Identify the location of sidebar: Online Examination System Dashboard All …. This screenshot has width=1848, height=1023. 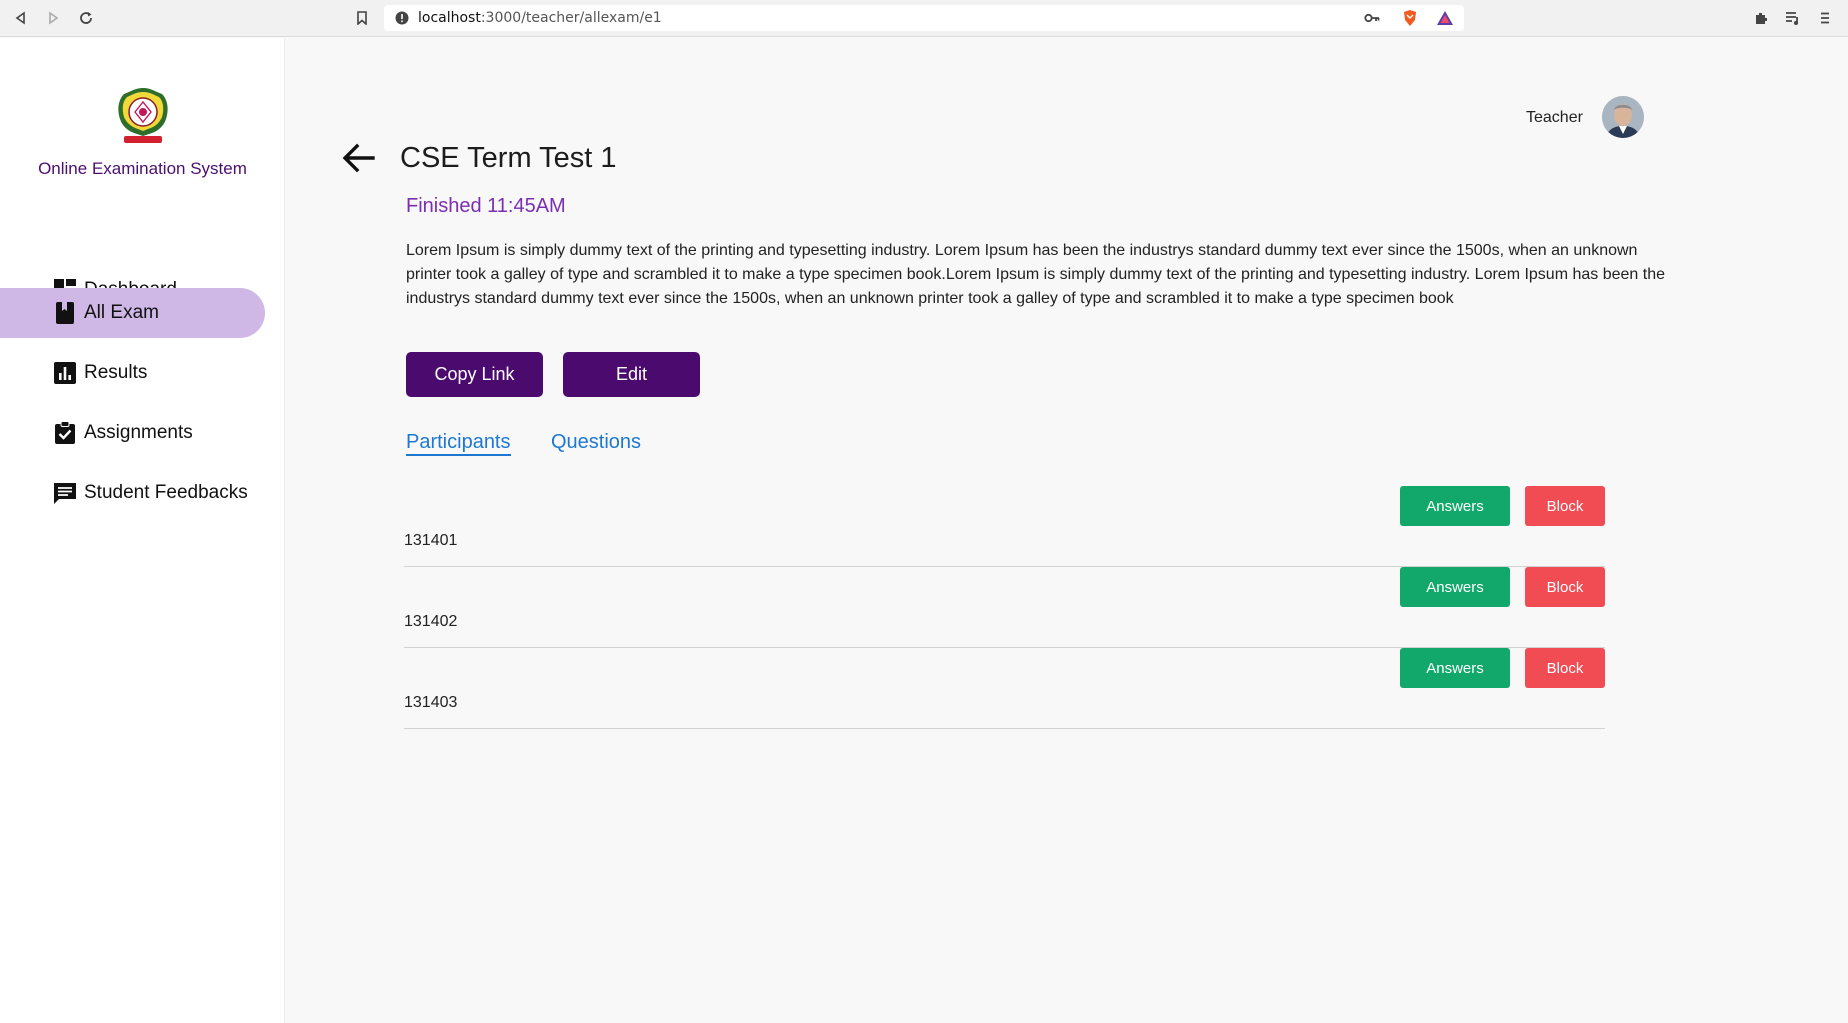
(142, 530).